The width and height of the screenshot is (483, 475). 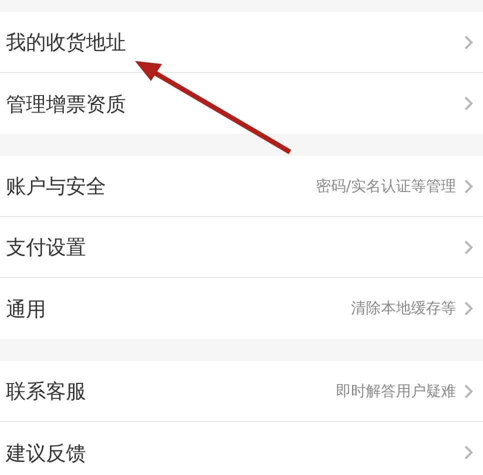 What do you see at coordinates (241, 247) in the screenshot?
I see `settings-item: 支付设置` at bounding box center [241, 247].